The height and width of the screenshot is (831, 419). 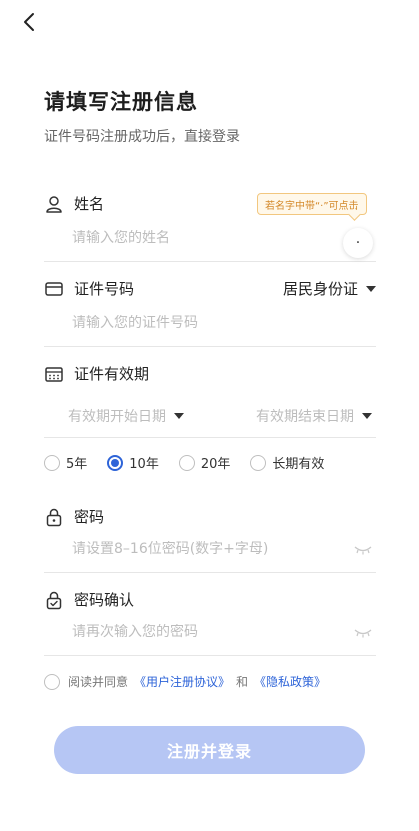 What do you see at coordinates (202, 632) in the screenshot?
I see `password-confirm-input` at bounding box center [202, 632].